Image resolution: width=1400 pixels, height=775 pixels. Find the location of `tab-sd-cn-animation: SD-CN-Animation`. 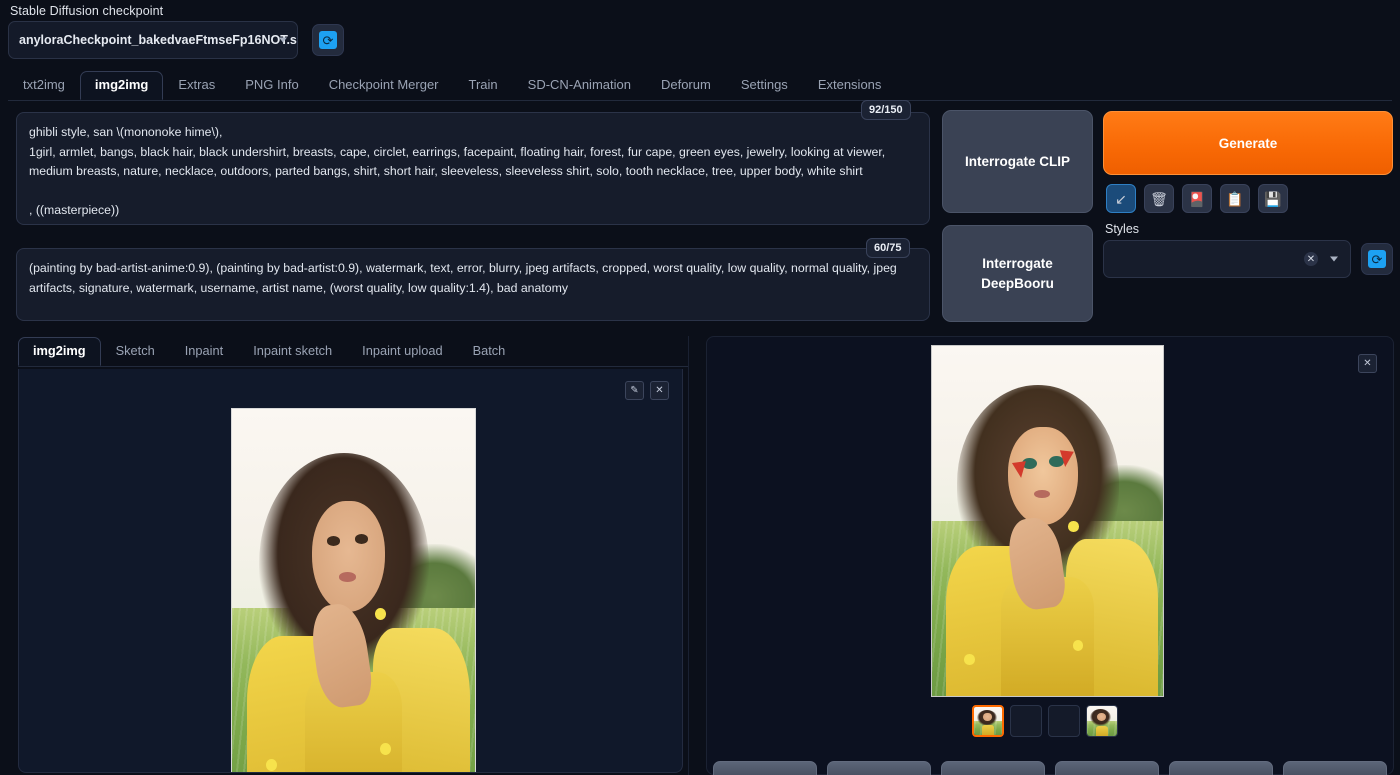

tab-sd-cn-animation: SD-CN-Animation is located at coordinates (579, 85).